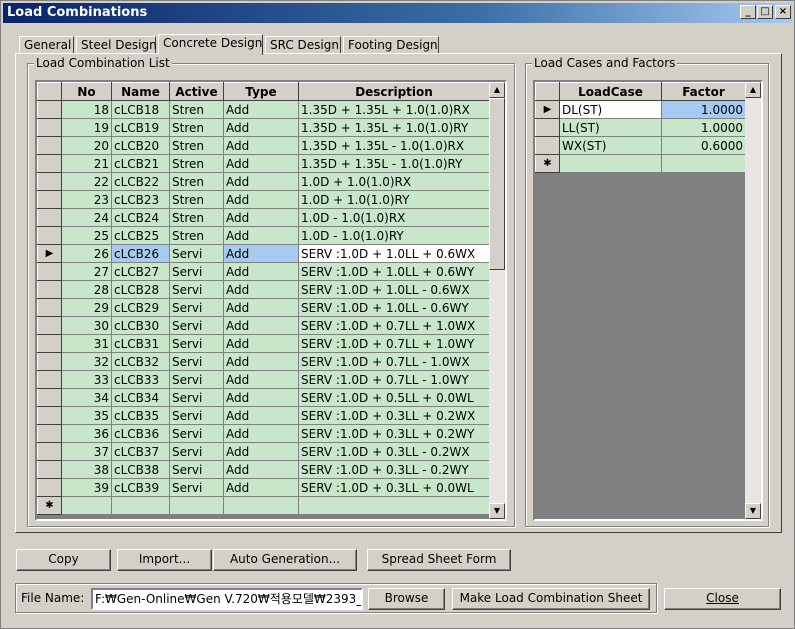  I want to click on cell-description: SERV :1.0D + 1.0LL + 0.6WY, so click(394, 271).